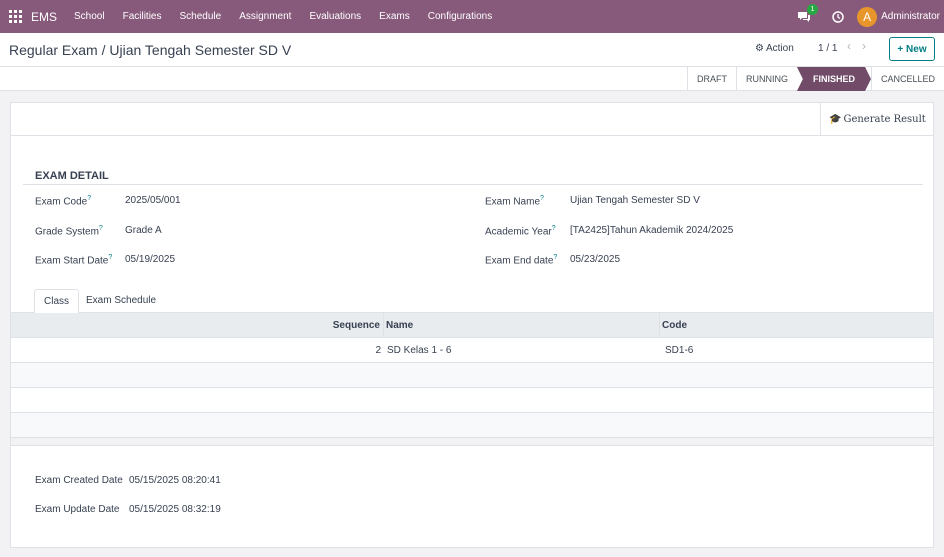 The height and width of the screenshot is (557, 944). Describe the element at coordinates (759, 48) in the screenshot. I see `gear-icon: ⚙` at that location.